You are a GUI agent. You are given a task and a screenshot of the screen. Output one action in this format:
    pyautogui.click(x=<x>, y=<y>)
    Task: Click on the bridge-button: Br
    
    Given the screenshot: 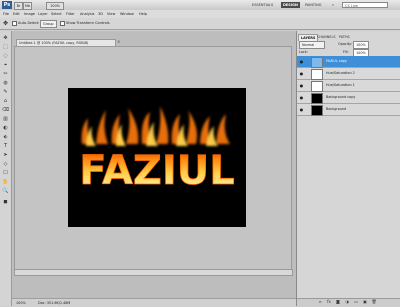 What is the action you would take?
    pyautogui.click(x=18, y=6)
    